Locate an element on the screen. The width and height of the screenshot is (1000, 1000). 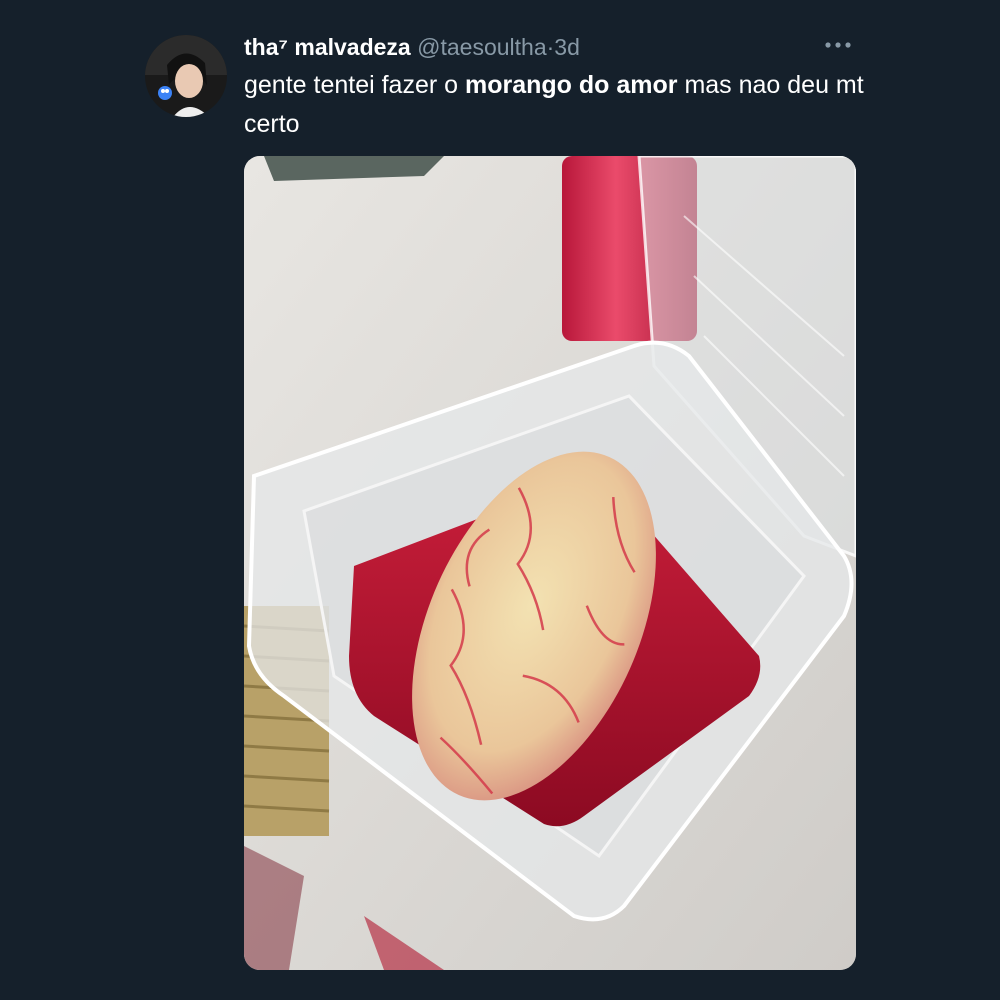
display-name: tha⁷ malvadeza is located at coordinates (327, 47).